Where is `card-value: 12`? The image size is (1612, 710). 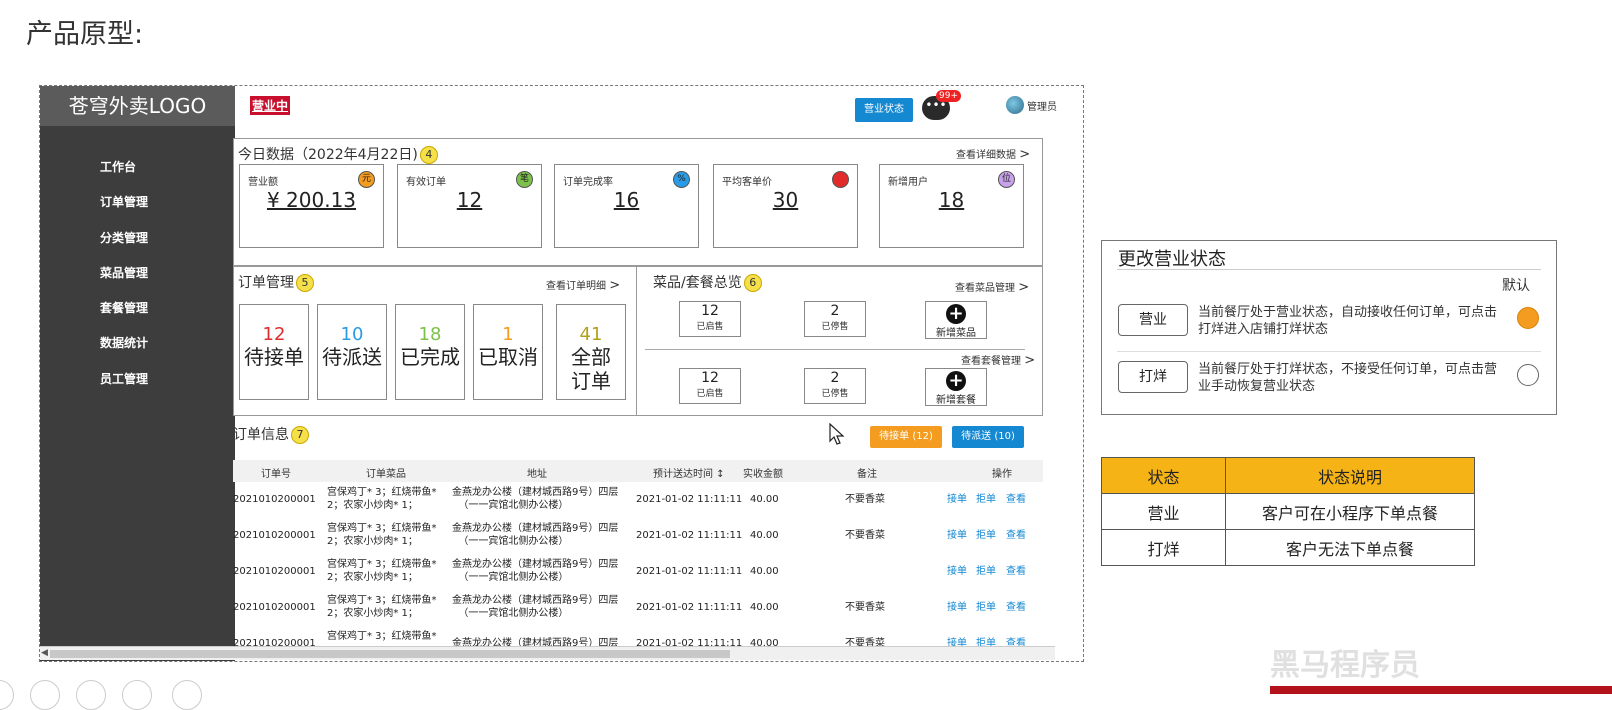
card-value: 12 is located at coordinates (469, 200).